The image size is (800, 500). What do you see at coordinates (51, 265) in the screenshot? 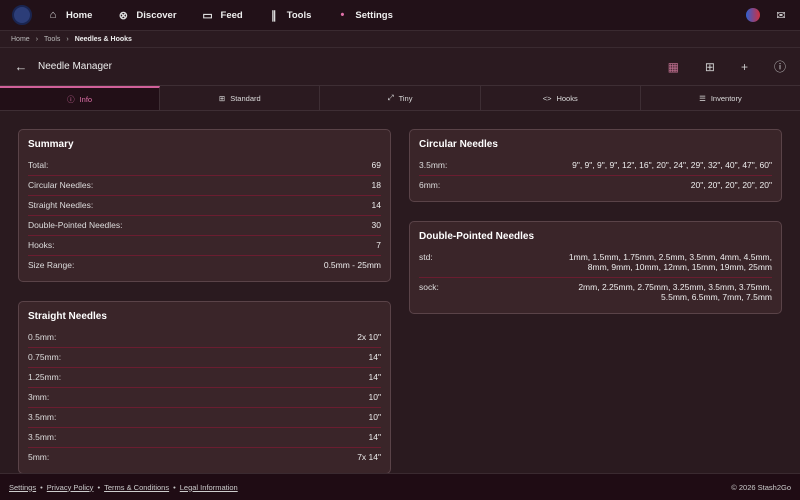
I see `row-label: Size Range:` at bounding box center [51, 265].